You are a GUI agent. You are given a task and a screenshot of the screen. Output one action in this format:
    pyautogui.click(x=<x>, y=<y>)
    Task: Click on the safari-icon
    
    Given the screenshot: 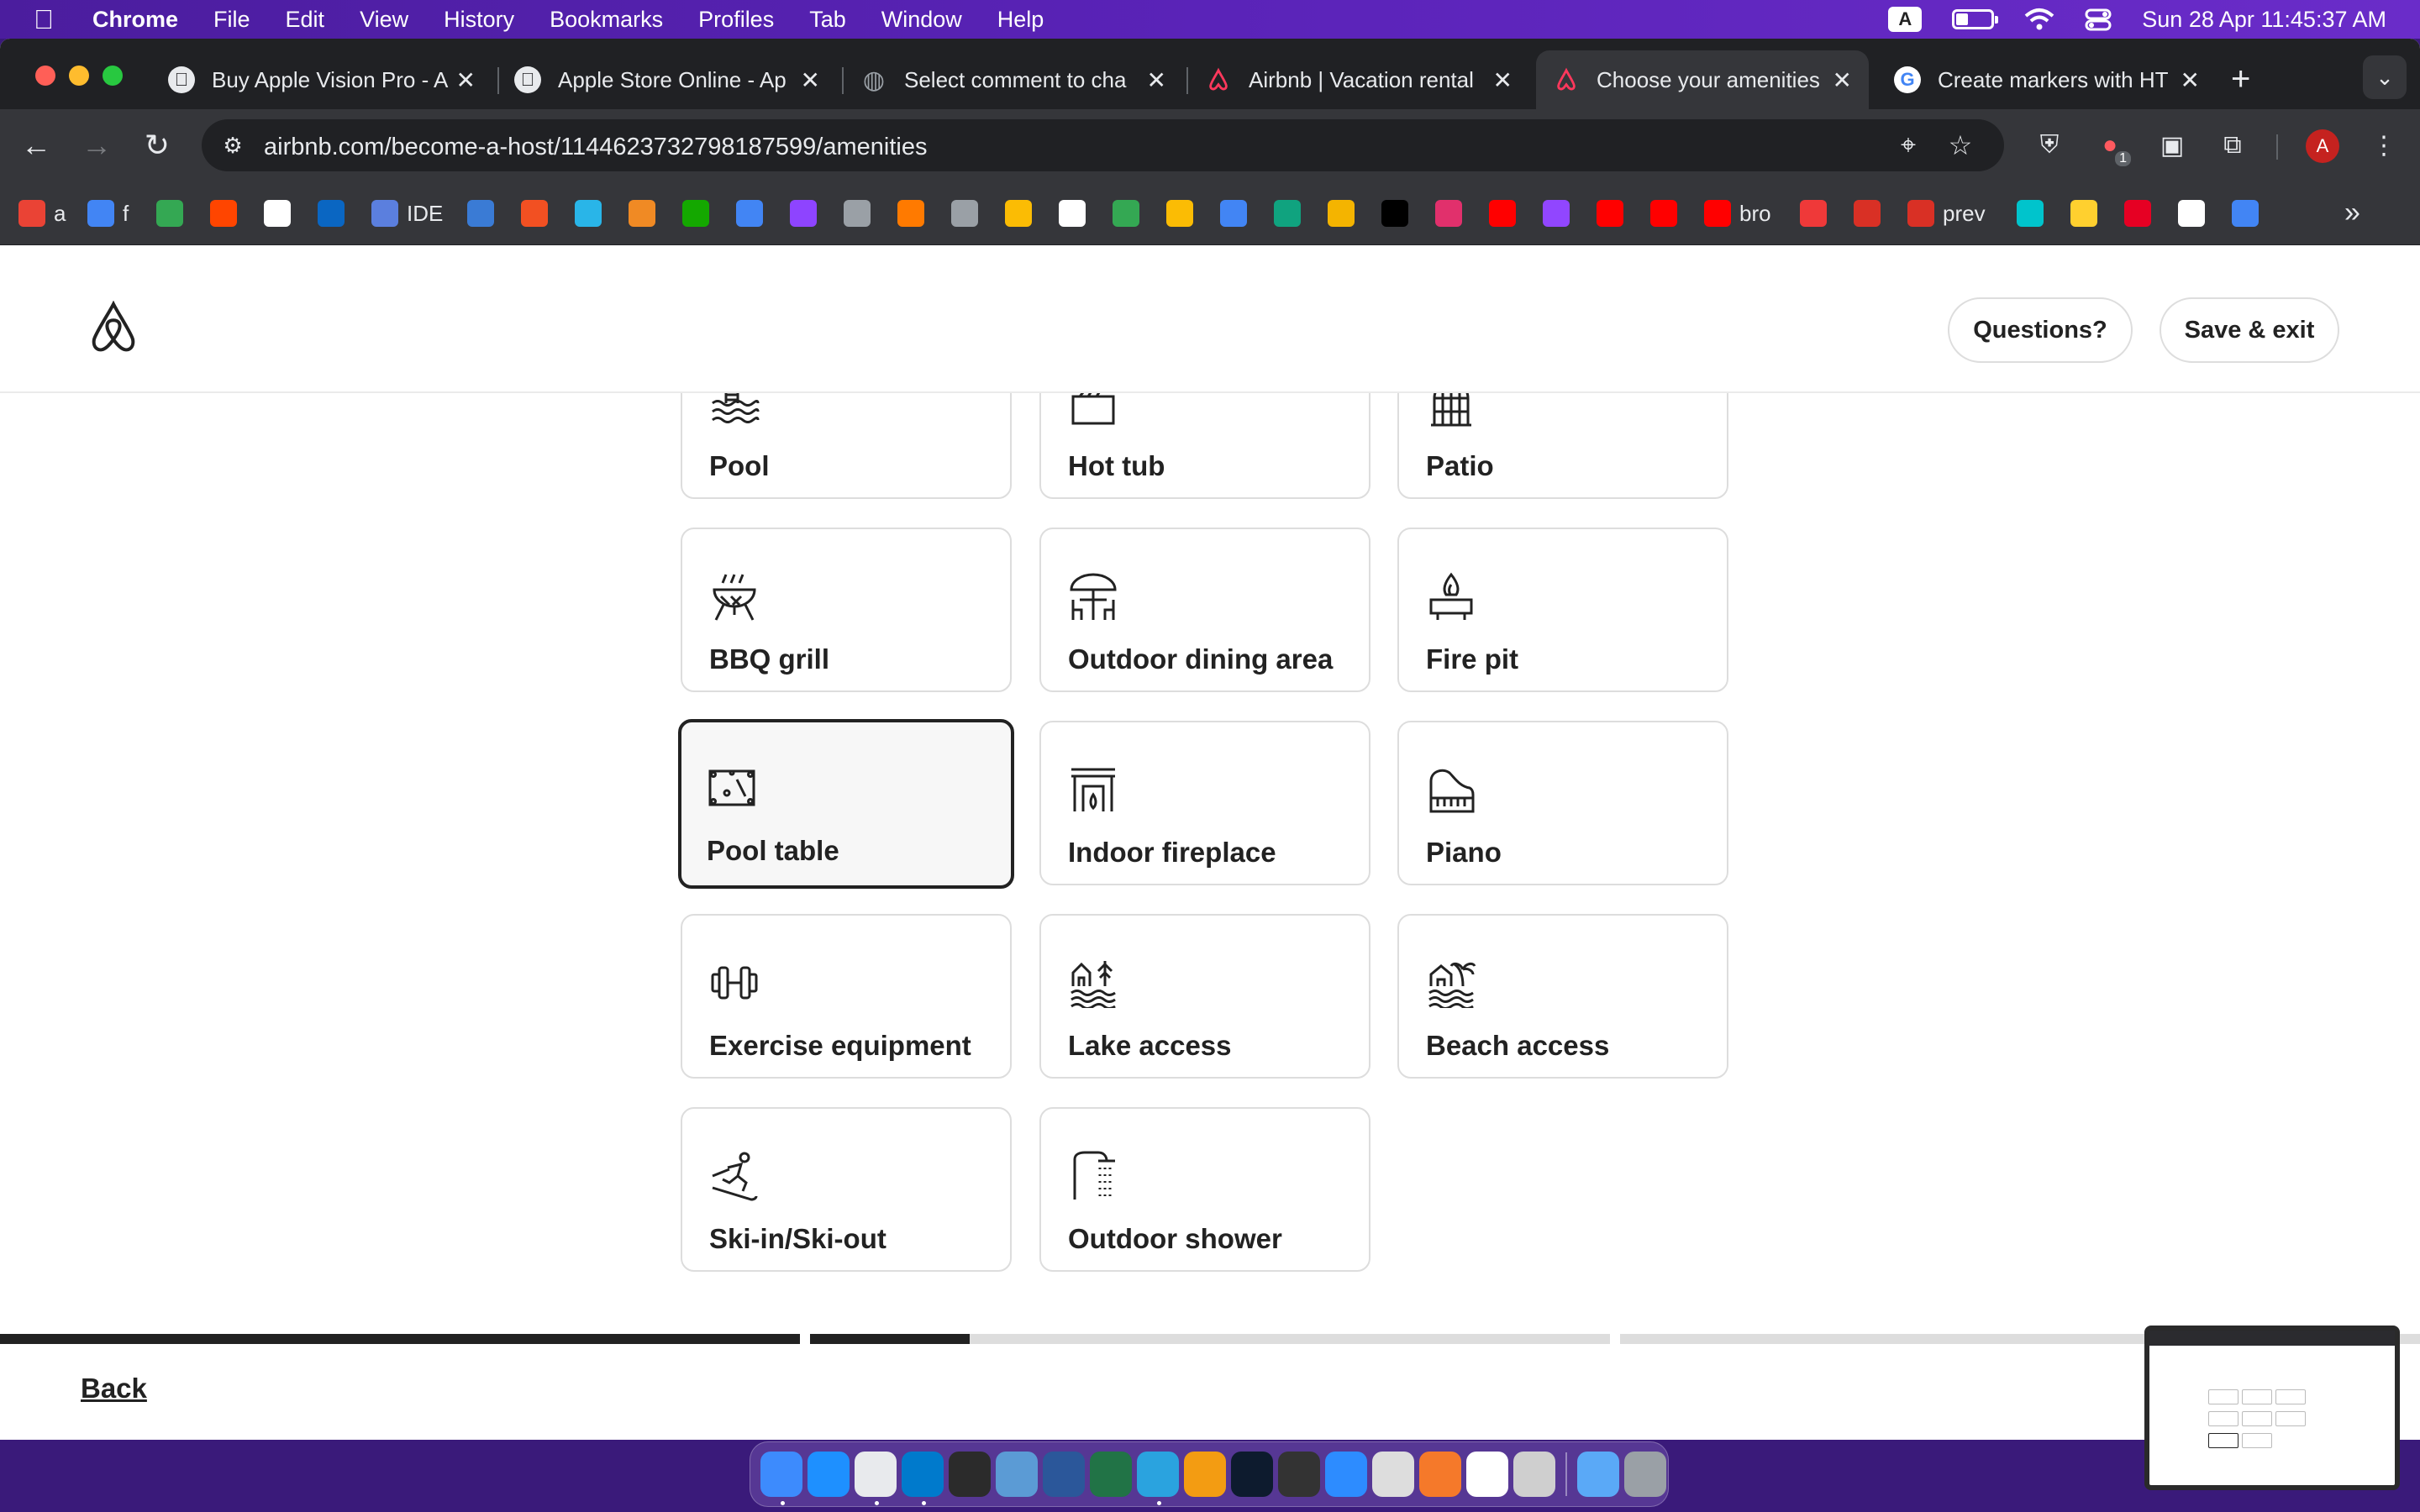 What is the action you would take?
    pyautogui.click(x=829, y=1474)
    